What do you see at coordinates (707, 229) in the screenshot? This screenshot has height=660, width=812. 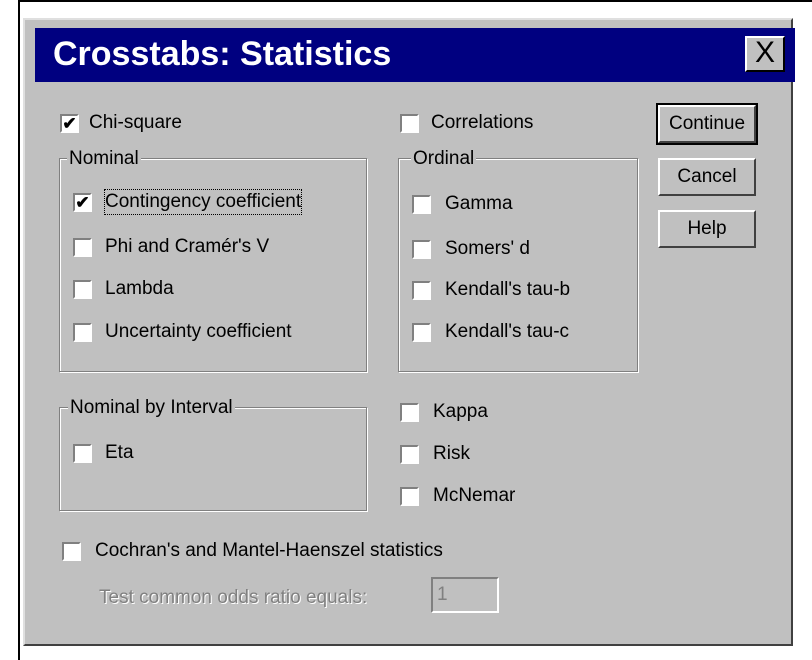 I see `help-button: Help` at bounding box center [707, 229].